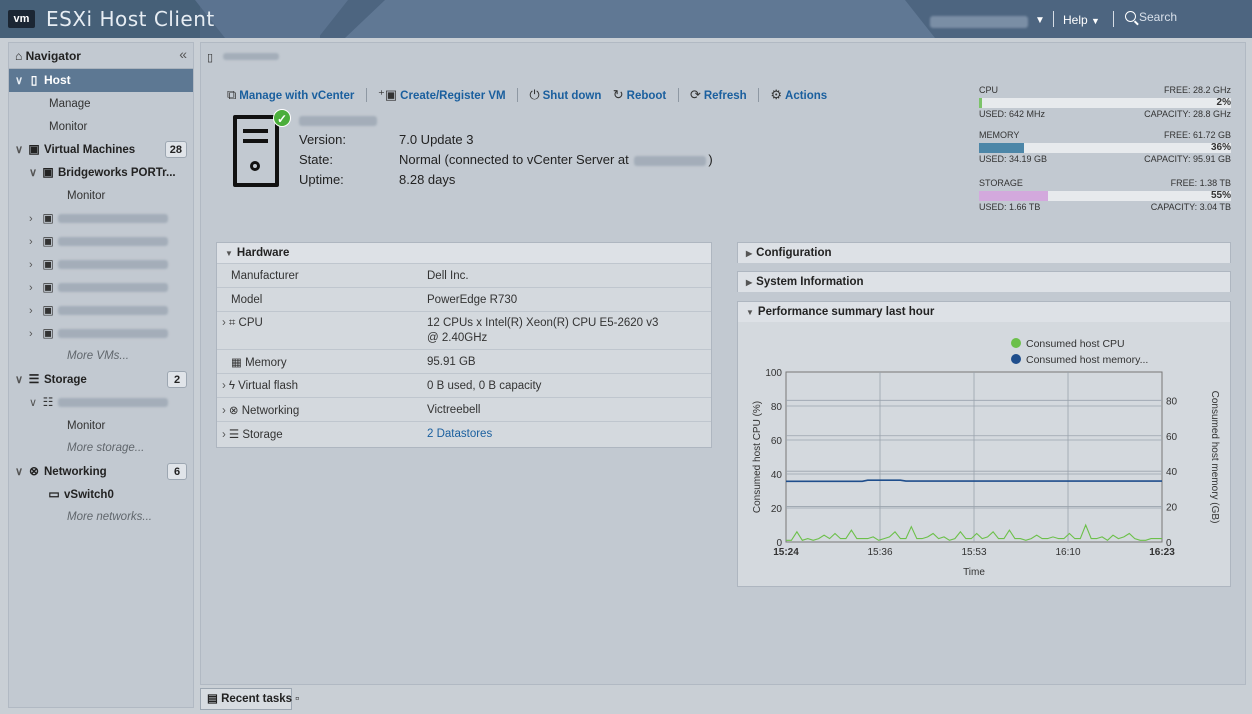  Describe the element at coordinates (718, 95) in the screenshot. I see `refresh-button: ⟳ Refresh` at that location.